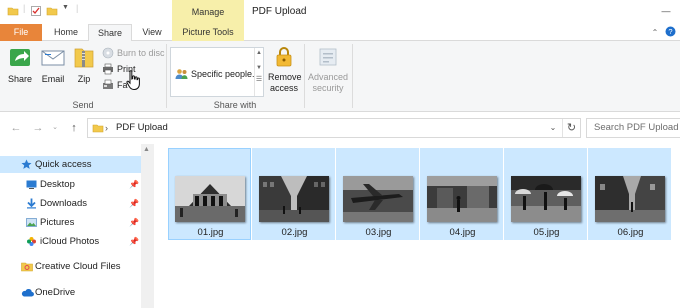 This screenshot has height=308, width=680. What do you see at coordinates (340, 33) in the screenshot?
I see `ribbon-tab-row: File Home Share View Picture Tools ⌃ ?` at bounding box center [340, 33].